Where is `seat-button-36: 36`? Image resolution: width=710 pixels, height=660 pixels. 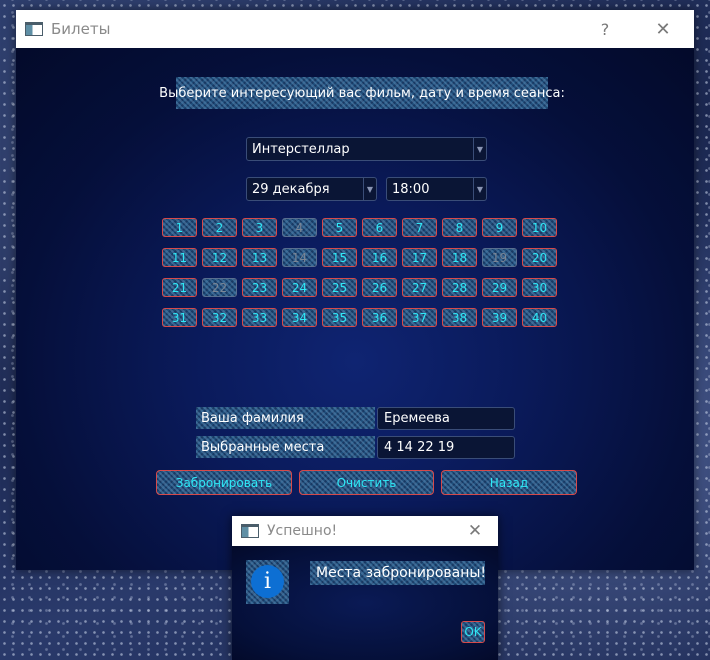
seat-button-36: 36 is located at coordinates (379, 317).